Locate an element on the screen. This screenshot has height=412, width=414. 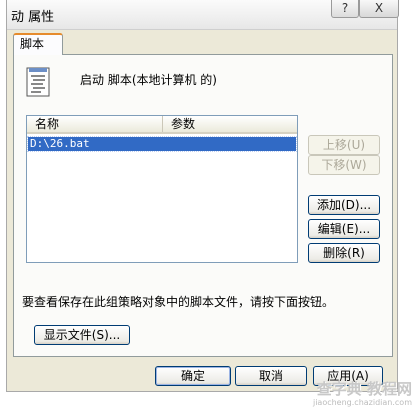
tab-scripts: 脚本 is located at coordinates (38, 44).